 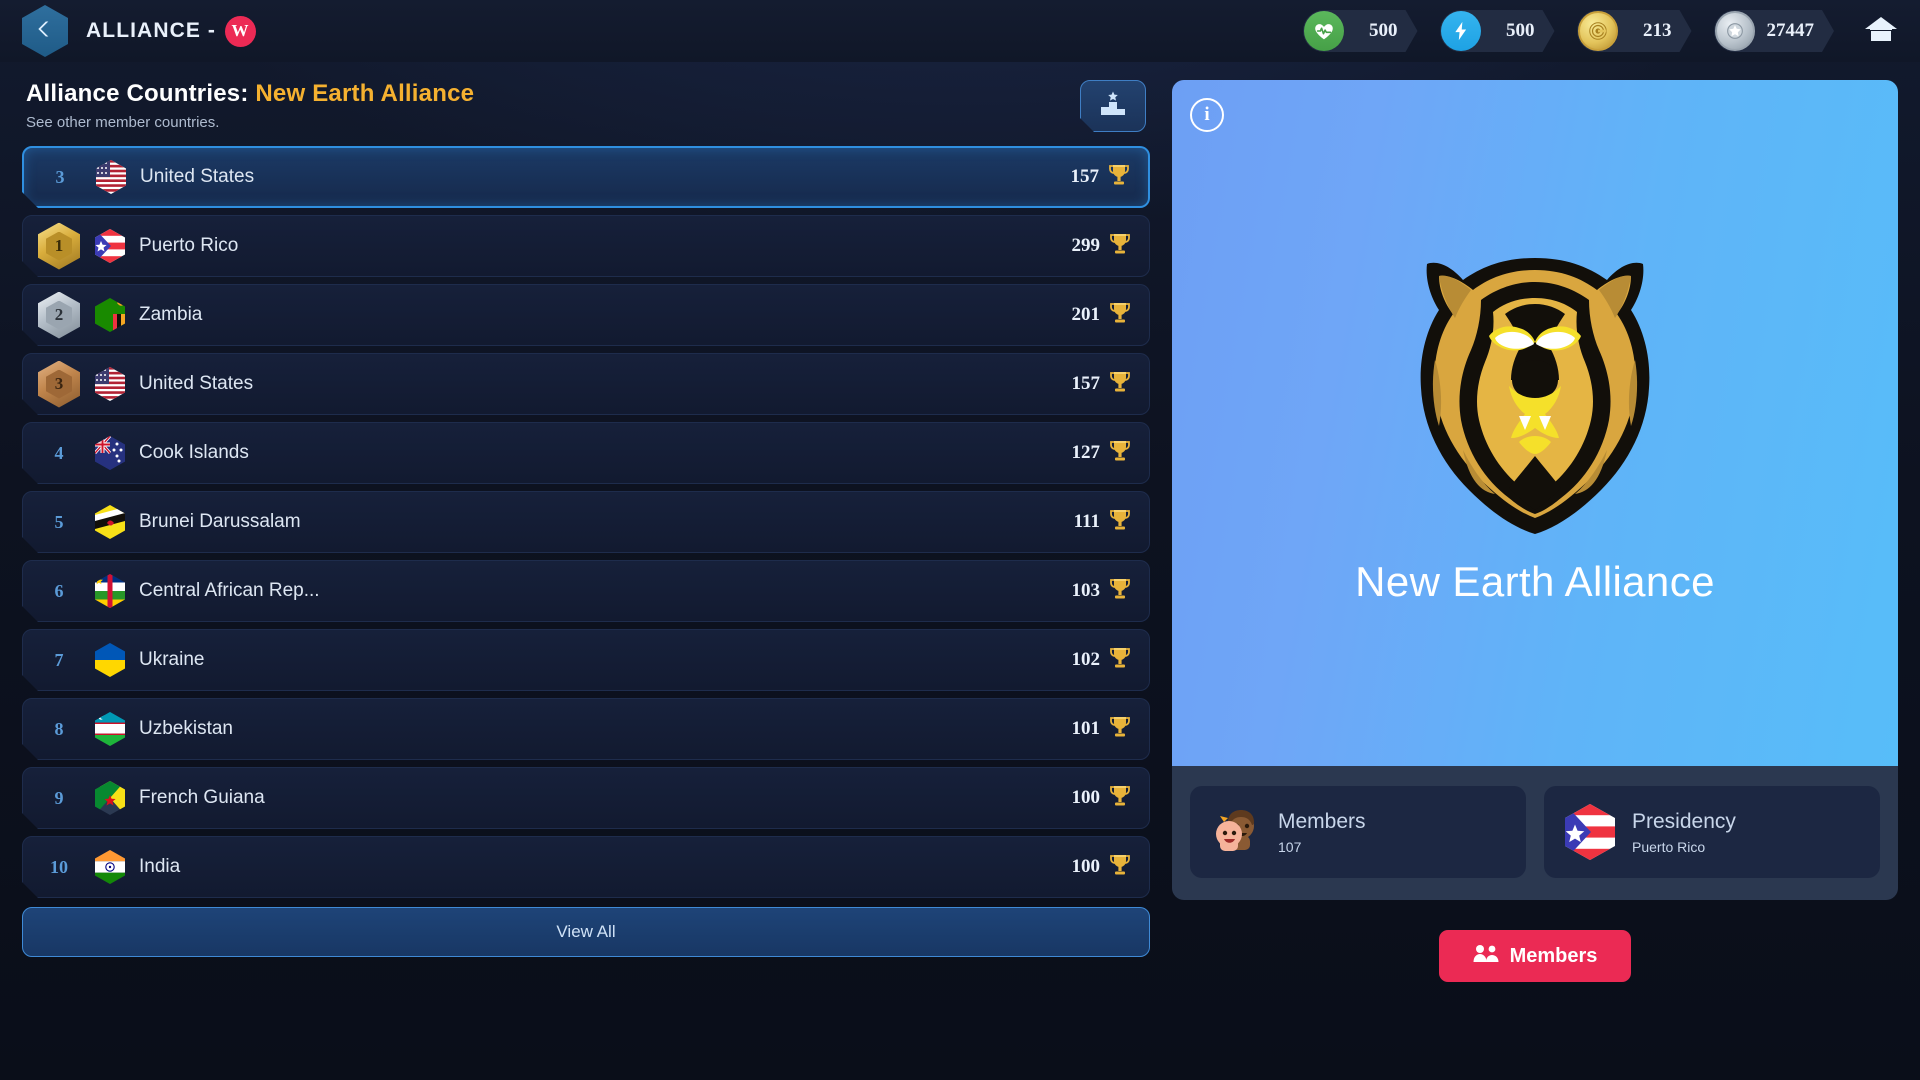 What do you see at coordinates (1111, 315) in the screenshot?
I see `country-score: 201` at bounding box center [1111, 315].